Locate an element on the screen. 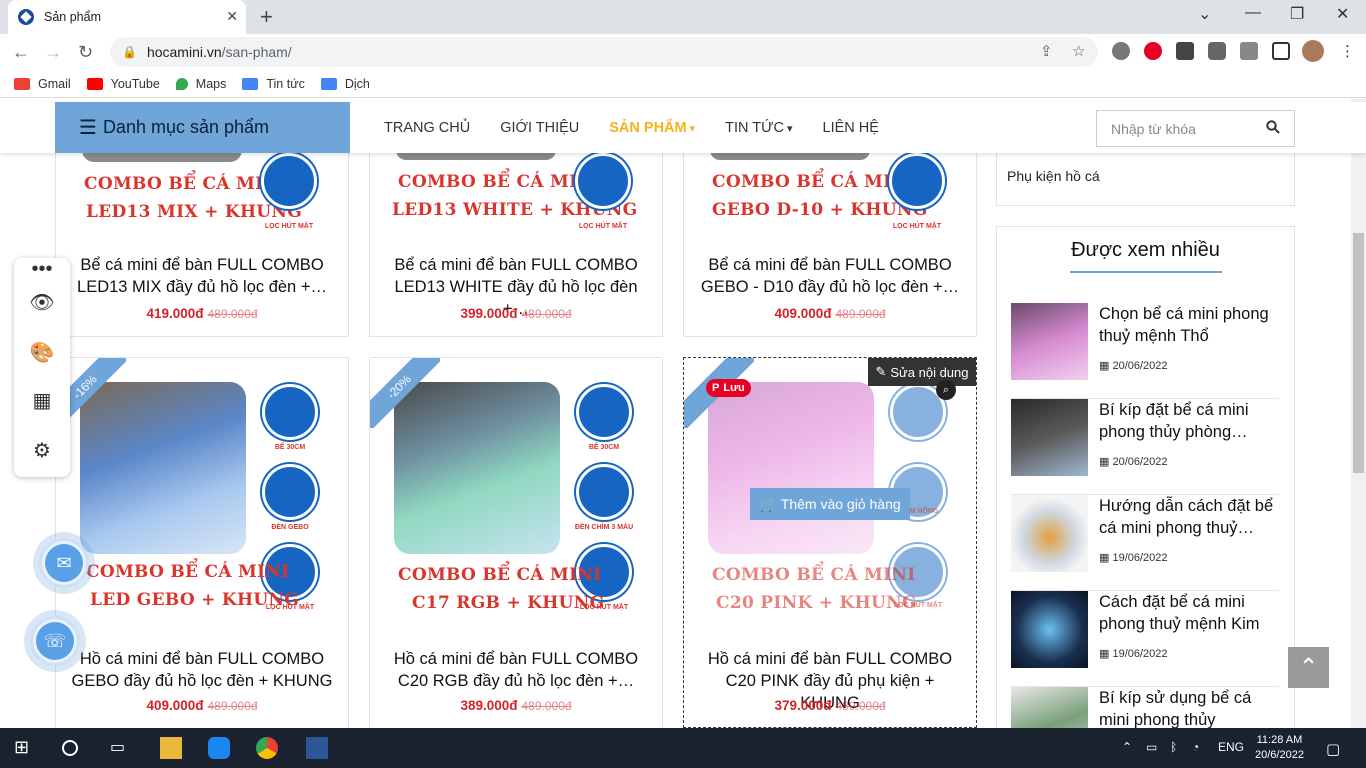 The image size is (1366, 768). messenger-icon: ✉ is located at coordinates (64, 563).